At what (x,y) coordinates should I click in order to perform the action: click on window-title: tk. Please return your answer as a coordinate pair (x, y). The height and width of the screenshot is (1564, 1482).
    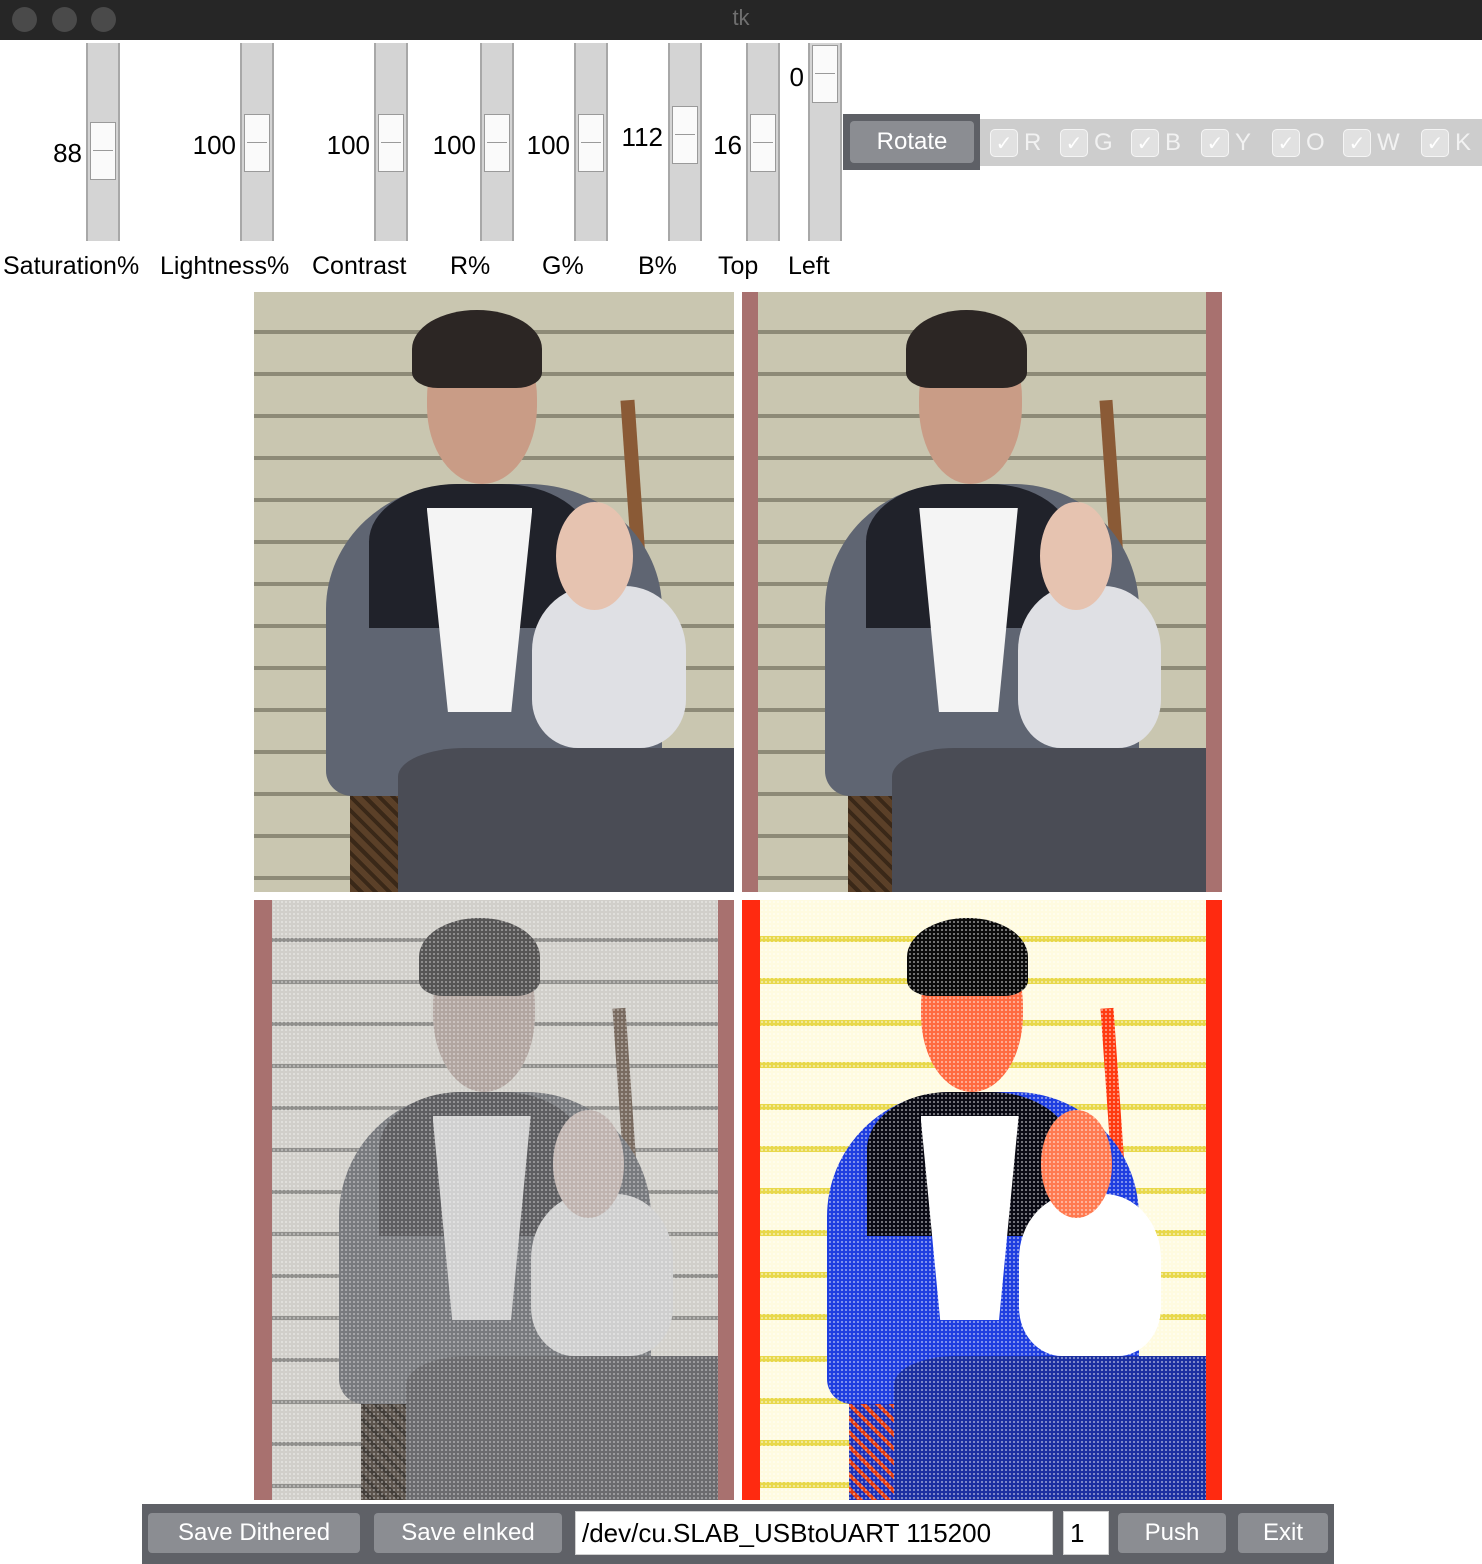
    Looking at the image, I should click on (741, 17).